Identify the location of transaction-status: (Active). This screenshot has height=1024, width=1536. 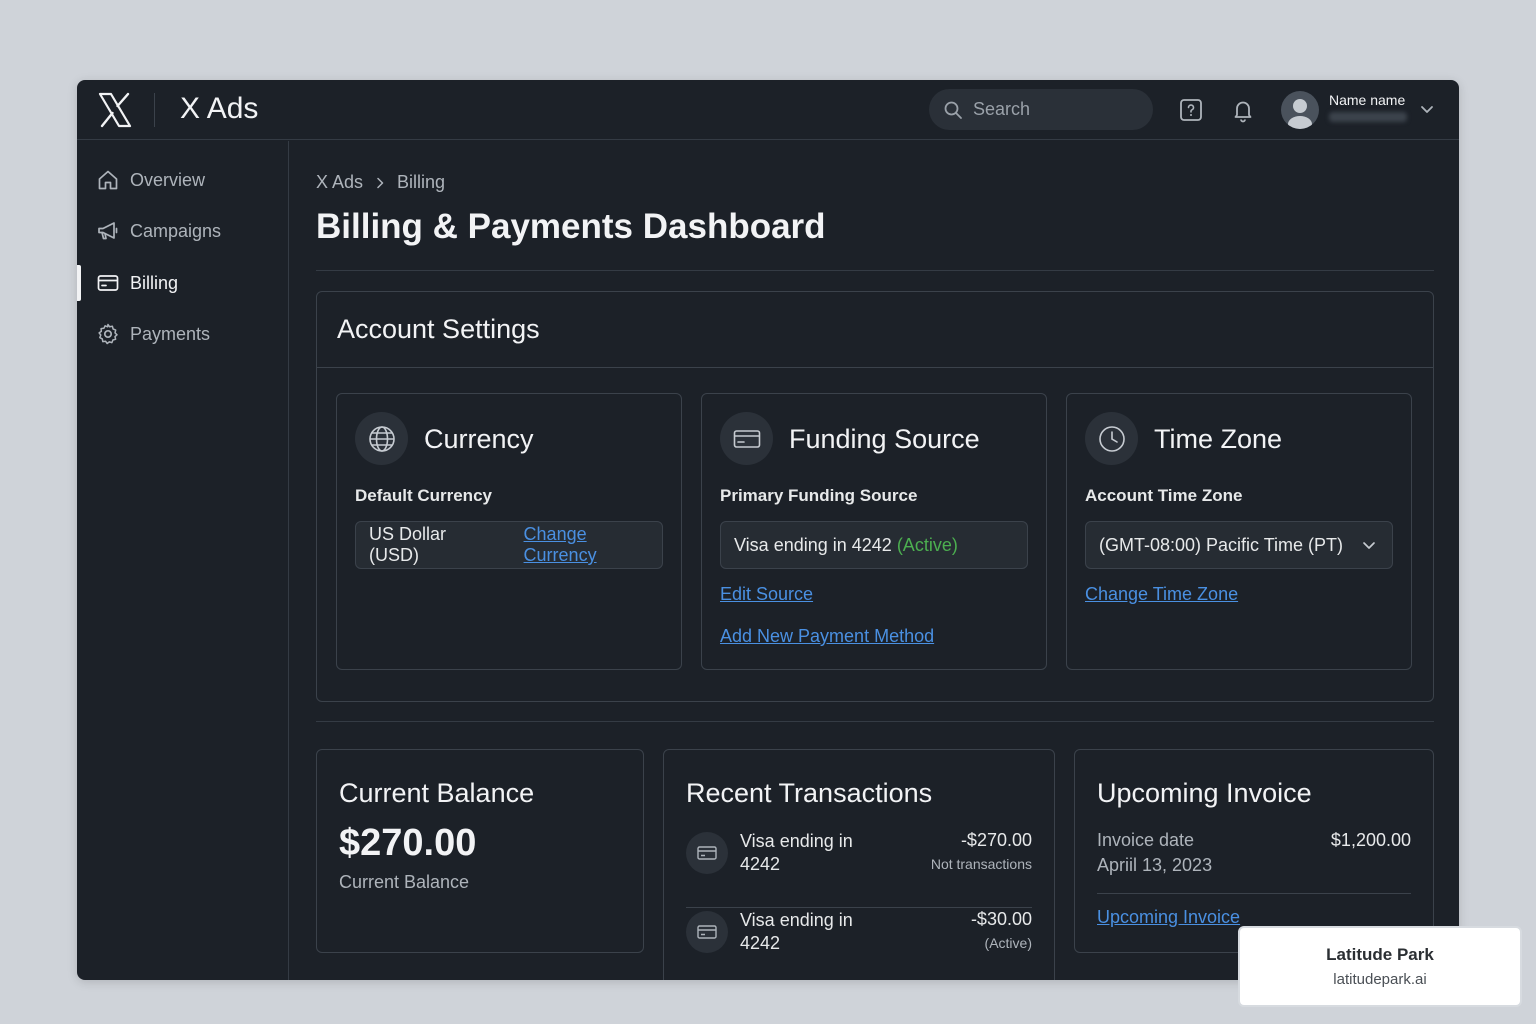
(1008, 943).